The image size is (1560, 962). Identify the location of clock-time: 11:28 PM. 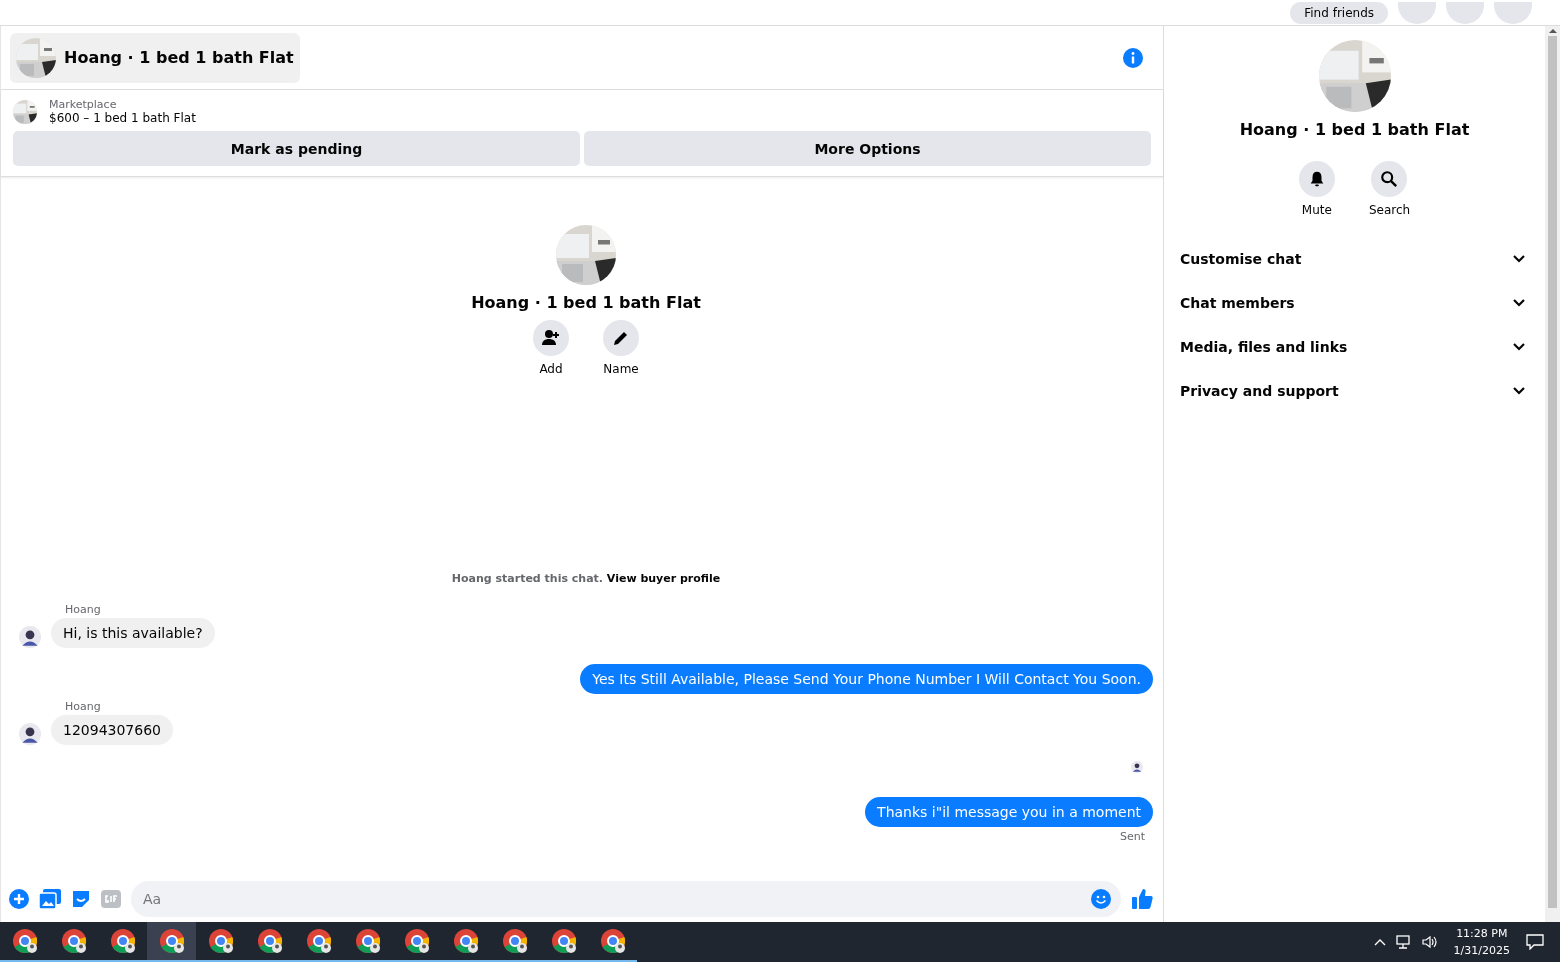
(1482, 933).